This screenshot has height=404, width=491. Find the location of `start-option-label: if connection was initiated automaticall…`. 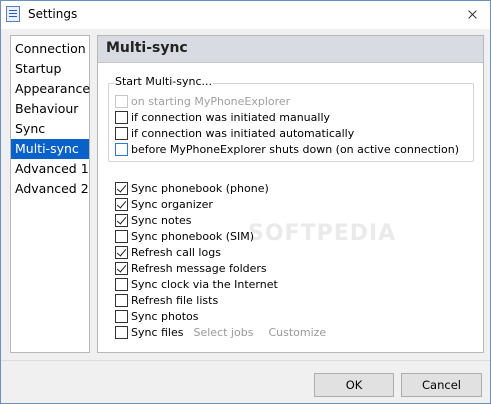

start-option-label: if connection was initiated automaticall… is located at coordinates (243, 133).